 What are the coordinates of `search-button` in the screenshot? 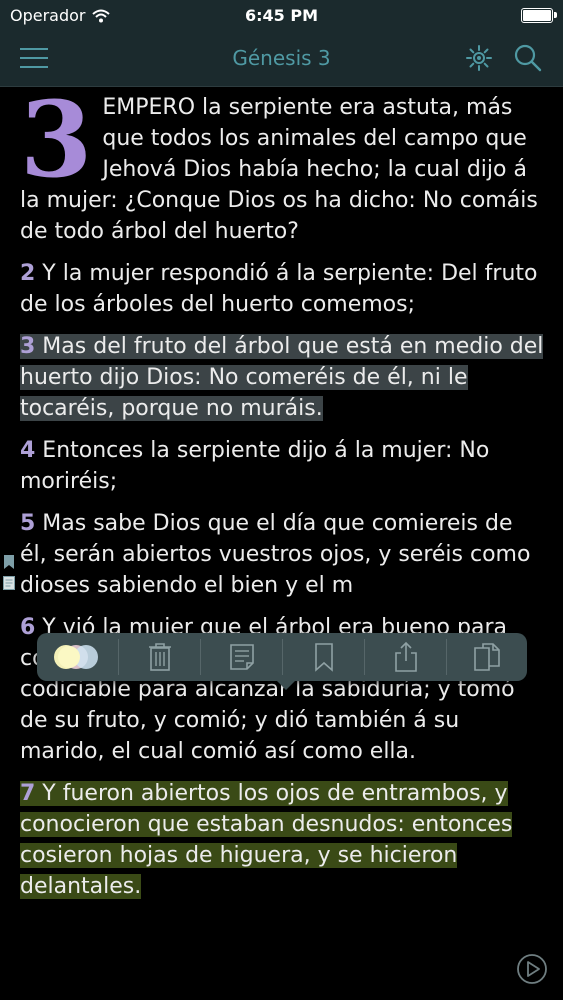 It's located at (528, 58).